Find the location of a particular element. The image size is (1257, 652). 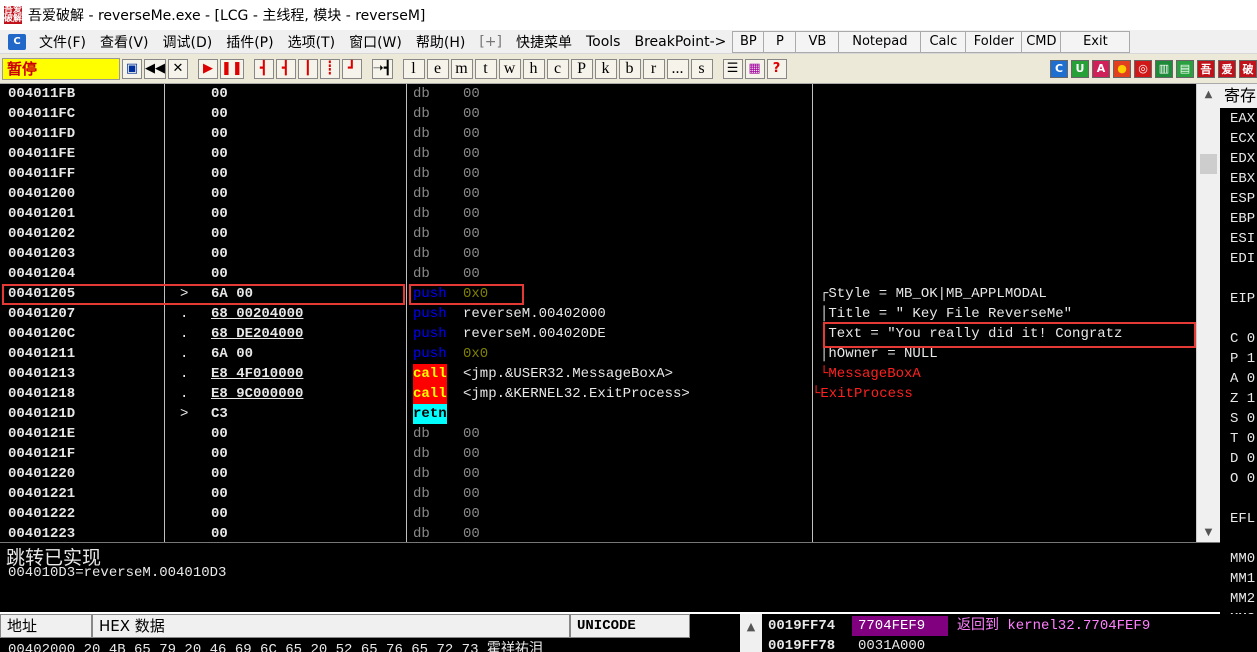

dump-header-hex: HEX 数据 is located at coordinates (331, 626).